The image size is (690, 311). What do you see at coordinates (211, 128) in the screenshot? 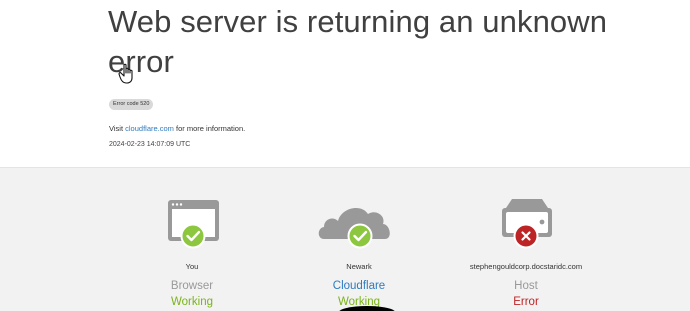
I see `visit-suffix: for more information.` at bounding box center [211, 128].